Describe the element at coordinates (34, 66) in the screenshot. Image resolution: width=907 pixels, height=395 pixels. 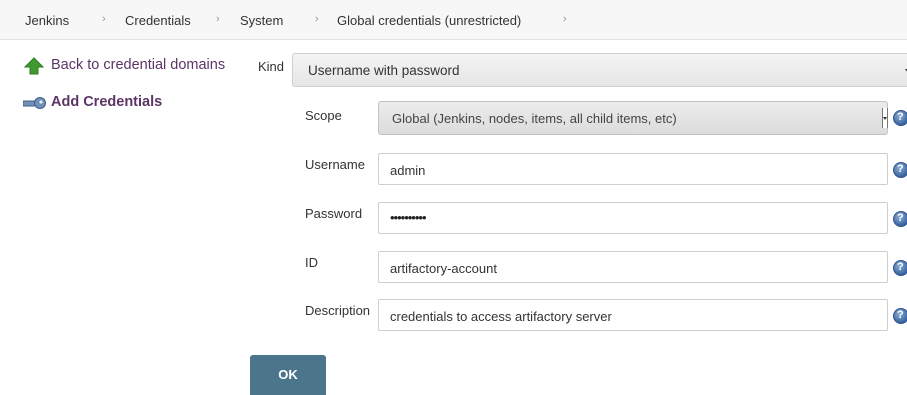
I see `green-up-arrow-icon` at that location.